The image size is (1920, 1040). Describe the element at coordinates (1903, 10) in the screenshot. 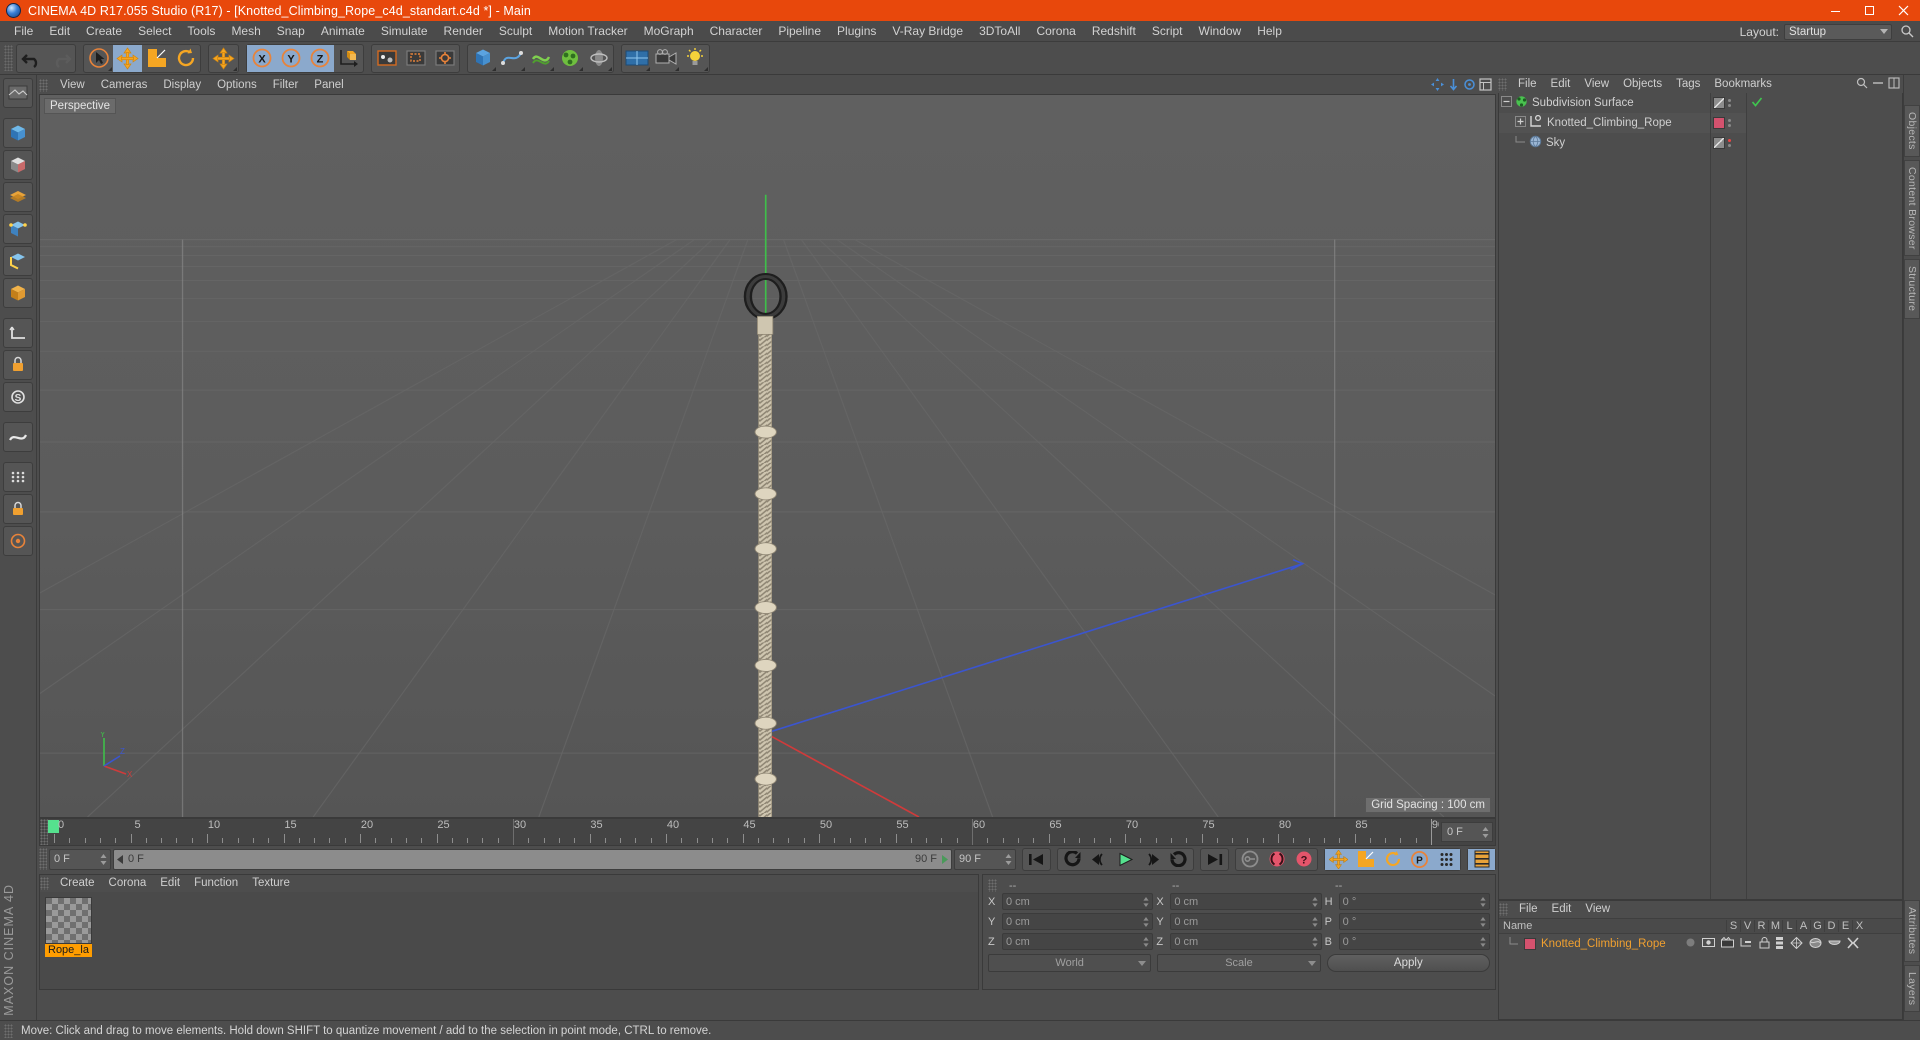

I see `close-button` at that location.